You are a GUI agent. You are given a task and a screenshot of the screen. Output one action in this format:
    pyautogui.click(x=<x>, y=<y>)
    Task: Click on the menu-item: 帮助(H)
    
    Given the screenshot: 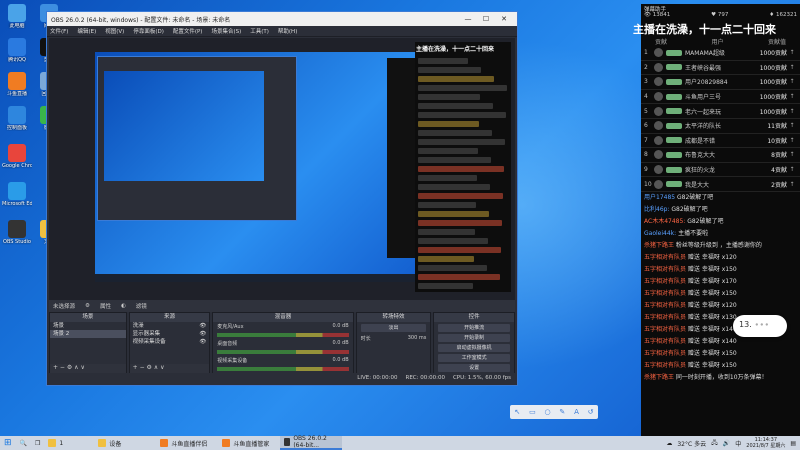 What is the action you would take?
    pyautogui.click(x=287, y=31)
    